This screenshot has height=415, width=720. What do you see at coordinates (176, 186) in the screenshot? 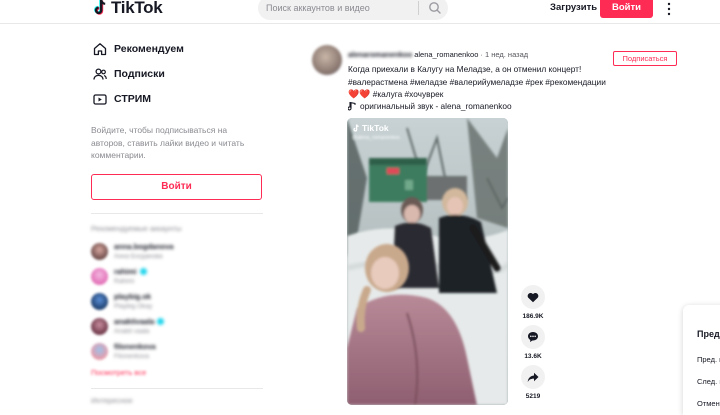
I see `sidebar-login-button: Войти` at bounding box center [176, 186].